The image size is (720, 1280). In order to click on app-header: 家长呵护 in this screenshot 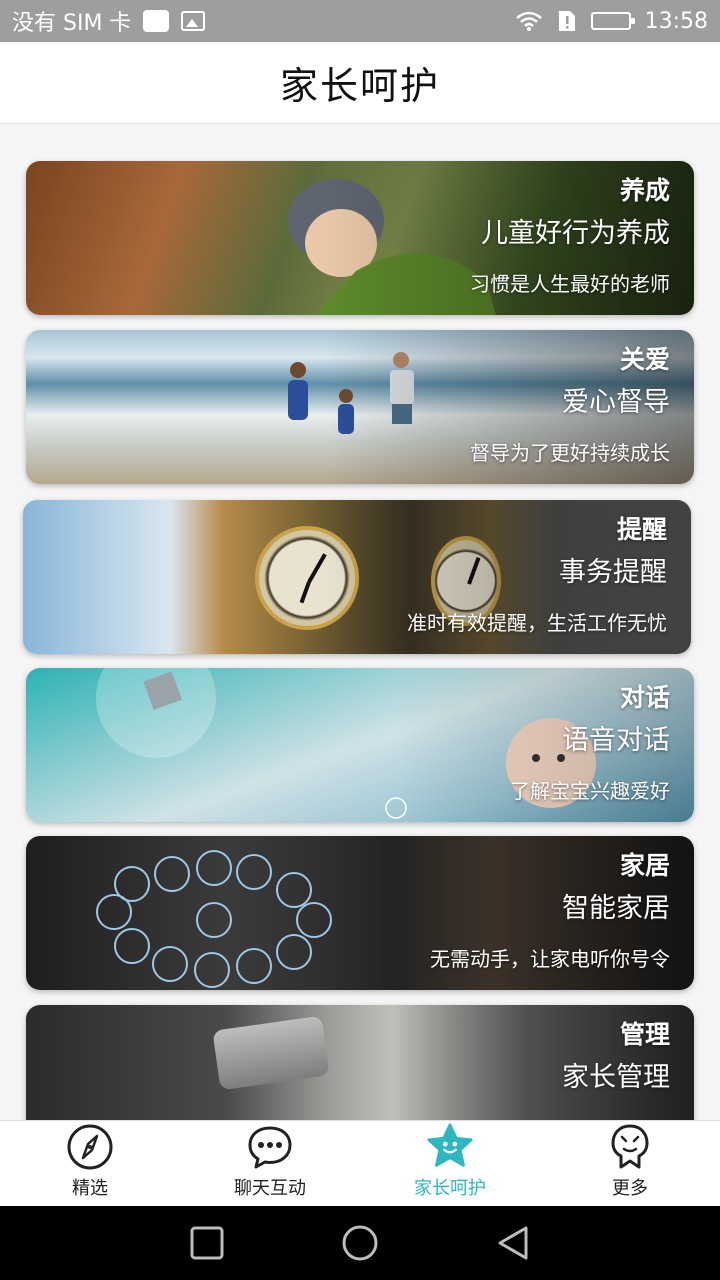, I will do `click(360, 83)`.